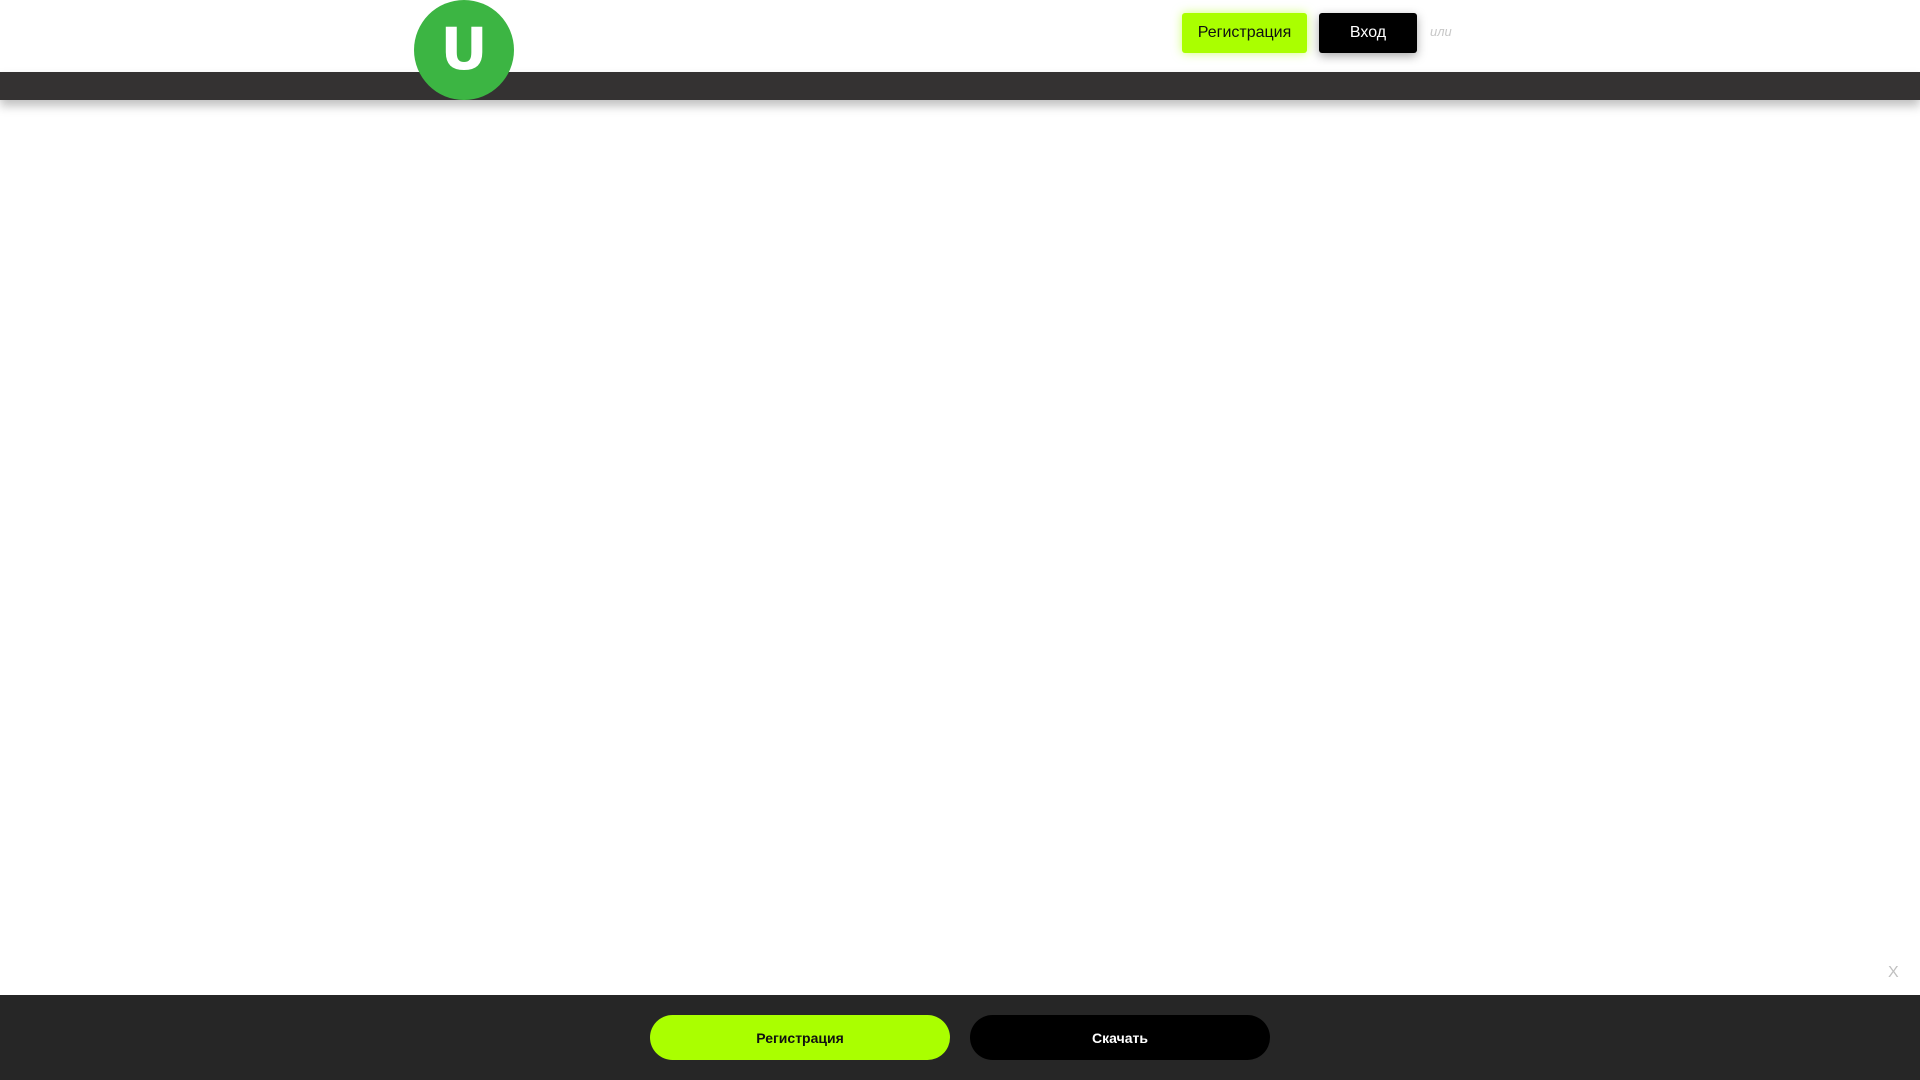 The height and width of the screenshot is (1080, 1920). I want to click on site-logo: U, so click(464, 50).